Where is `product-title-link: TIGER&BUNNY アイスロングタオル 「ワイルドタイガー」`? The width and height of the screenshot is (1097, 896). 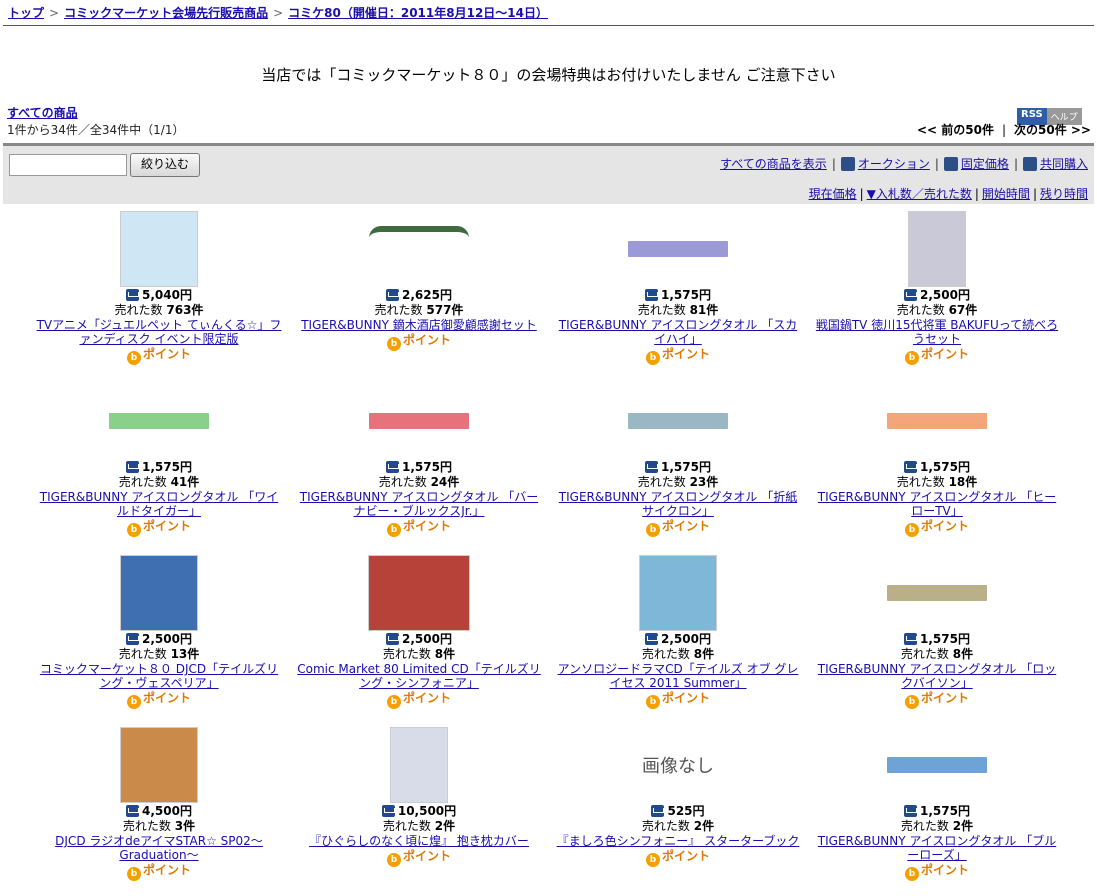
product-title-link: TIGER&BUNNY アイスロングタオル 「ワイルドタイガー」 is located at coordinates (159, 504).